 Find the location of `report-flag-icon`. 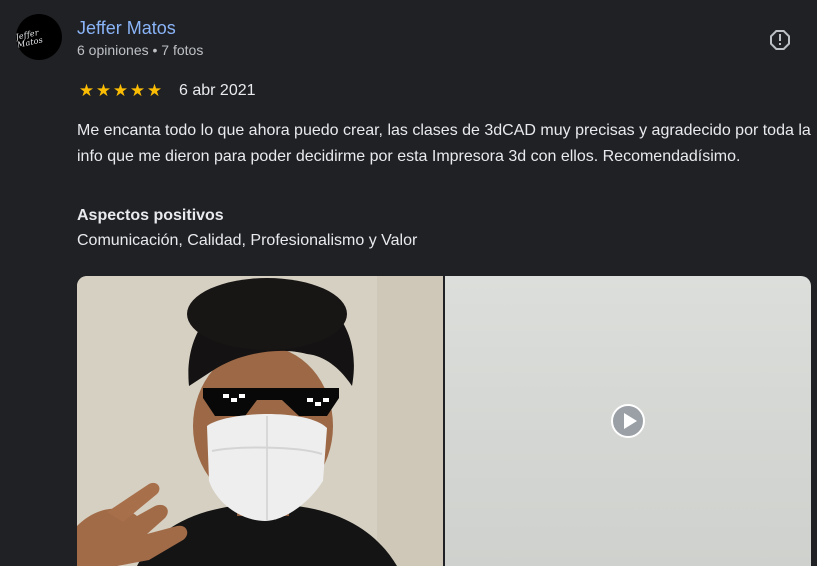

report-flag-icon is located at coordinates (780, 40).